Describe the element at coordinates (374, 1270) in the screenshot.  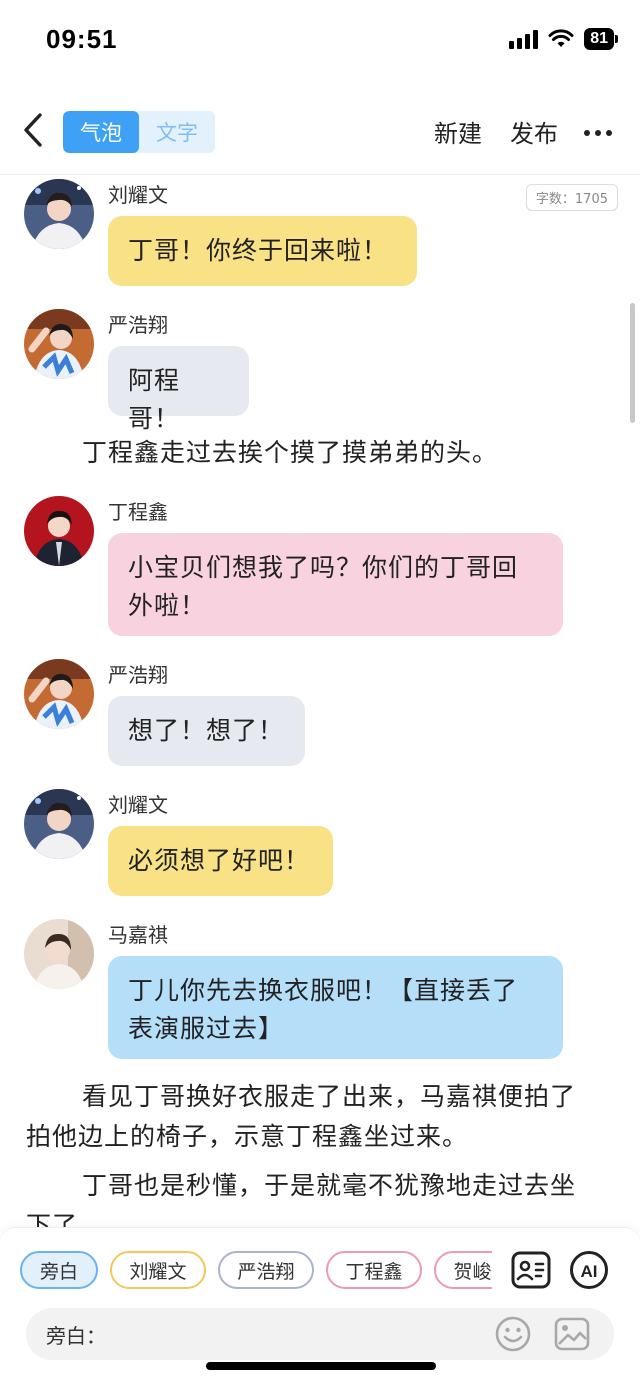
I see `role-chip: 丁程鑫` at that location.